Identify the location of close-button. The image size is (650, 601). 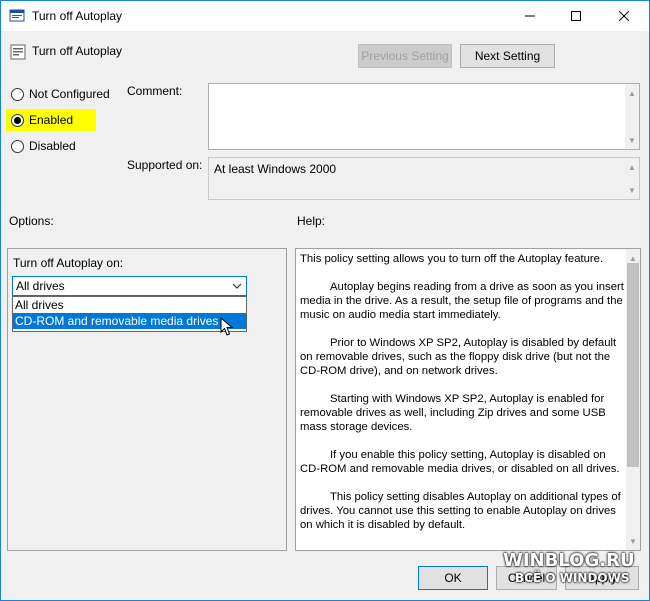
(624, 16).